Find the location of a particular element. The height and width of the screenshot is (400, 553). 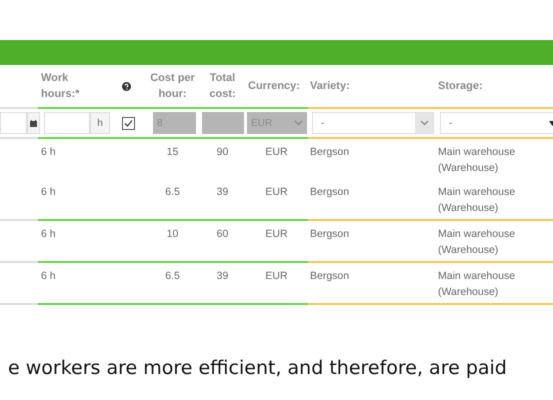

column-header: Work hours:* is located at coordinates (60, 86).